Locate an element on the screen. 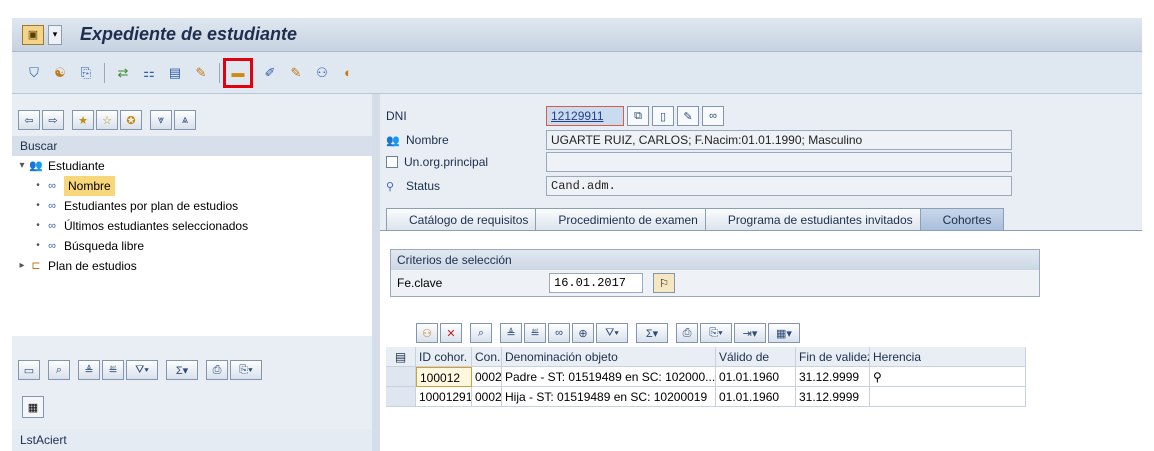  system-menu-icon: ▣ is located at coordinates (33, 34).